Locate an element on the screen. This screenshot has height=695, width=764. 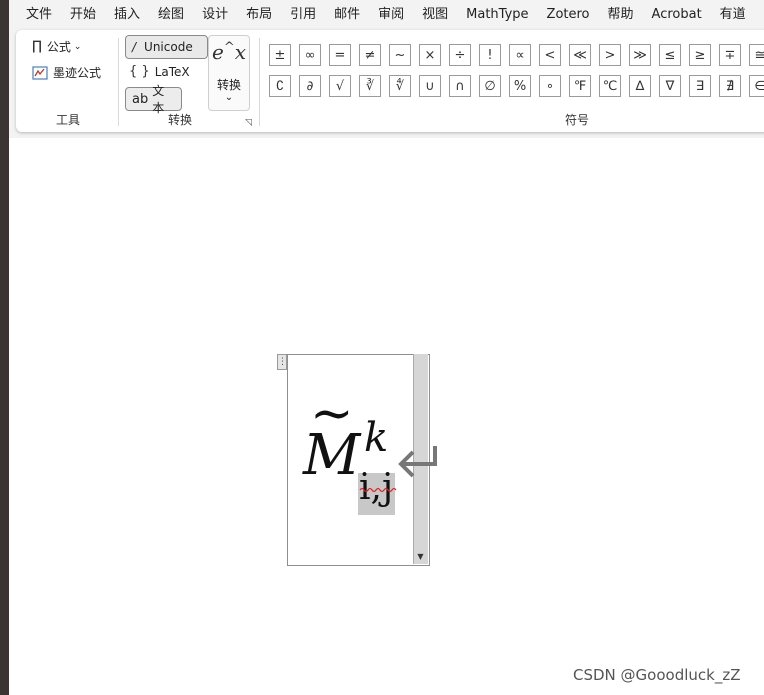
paragraph-return-icon is located at coordinates (417, 462).